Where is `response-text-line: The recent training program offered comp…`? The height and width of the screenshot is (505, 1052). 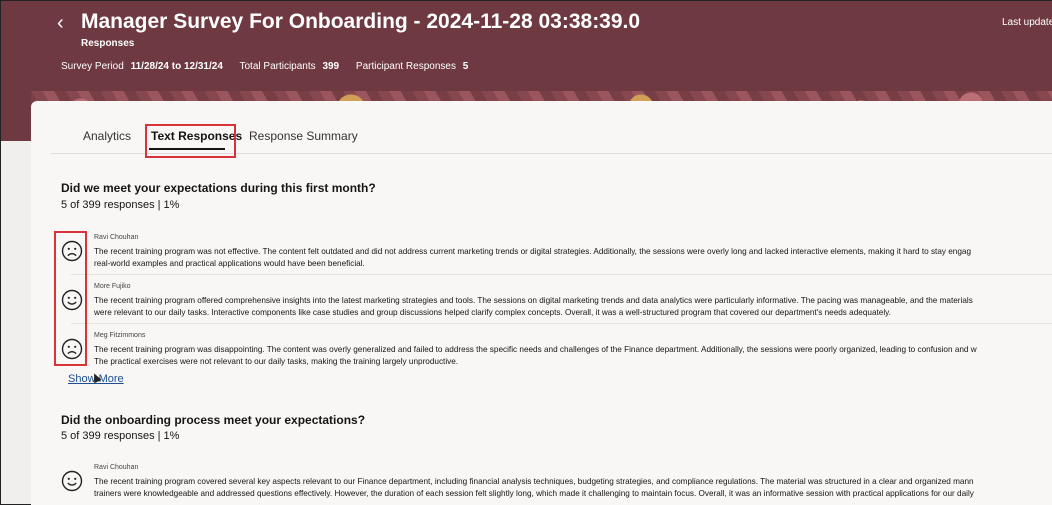 response-text-line: The recent training program offered comp… is located at coordinates (533, 300).